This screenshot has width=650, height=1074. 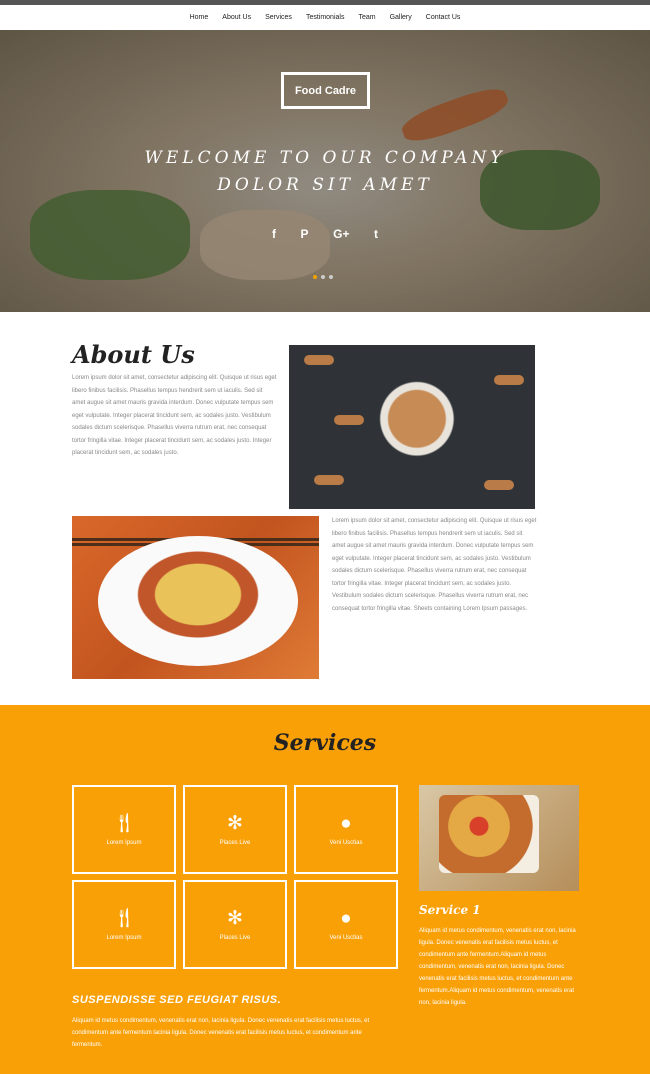 What do you see at coordinates (412, 427) in the screenshot?
I see `pasta-image` at bounding box center [412, 427].